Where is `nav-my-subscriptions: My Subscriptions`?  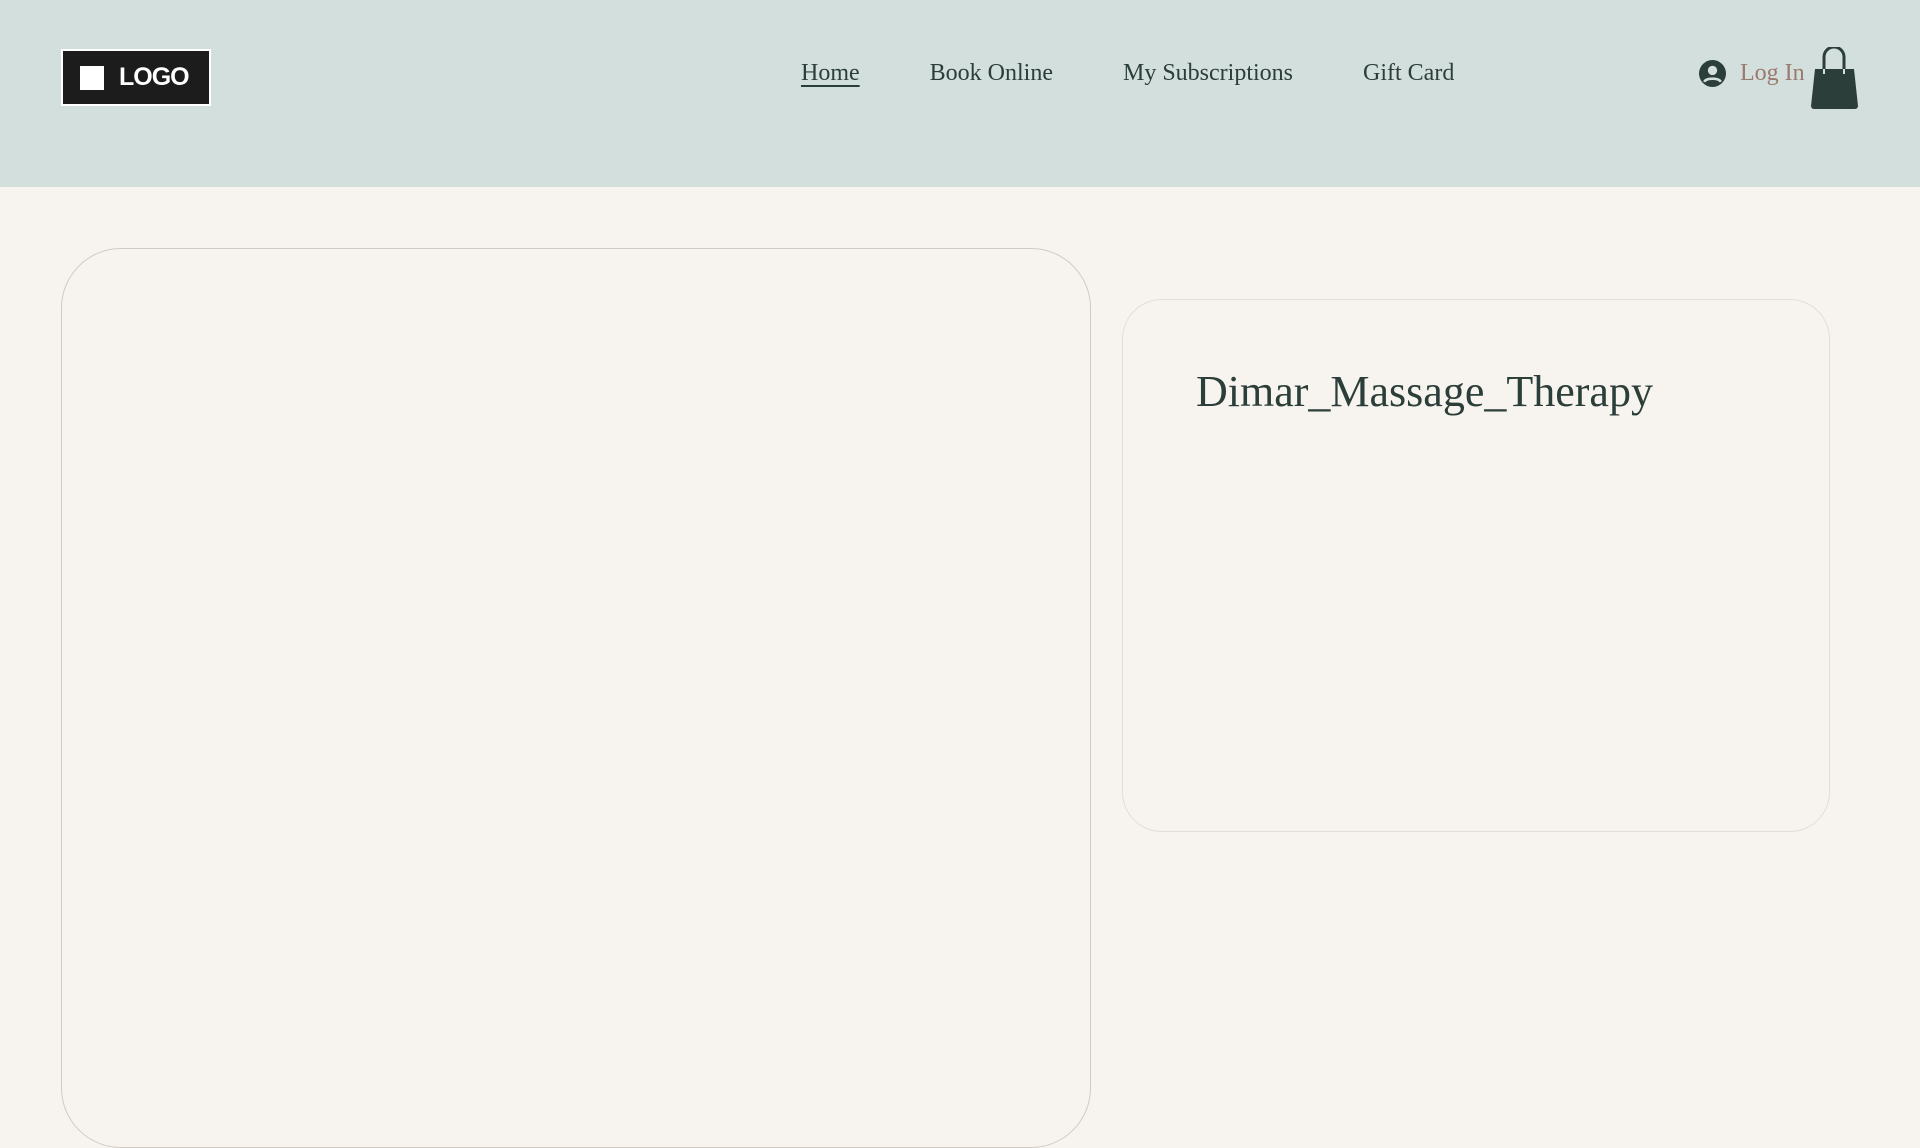 nav-my-subscriptions: My Subscriptions is located at coordinates (1208, 73).